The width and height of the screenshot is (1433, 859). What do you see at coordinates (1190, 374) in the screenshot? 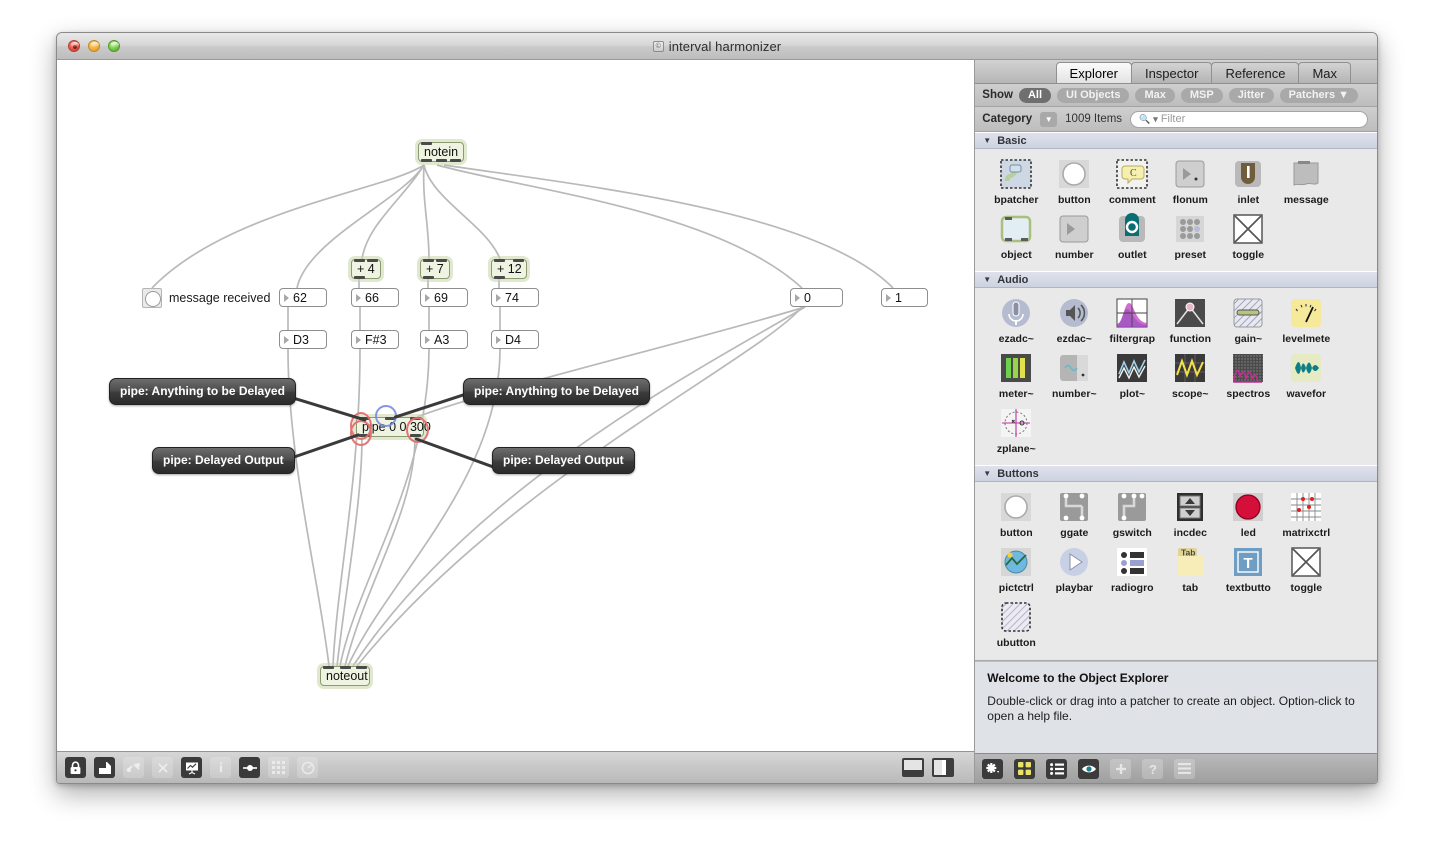
I see `object-cell-scope: scope~` at bounding box center [1190, 374].